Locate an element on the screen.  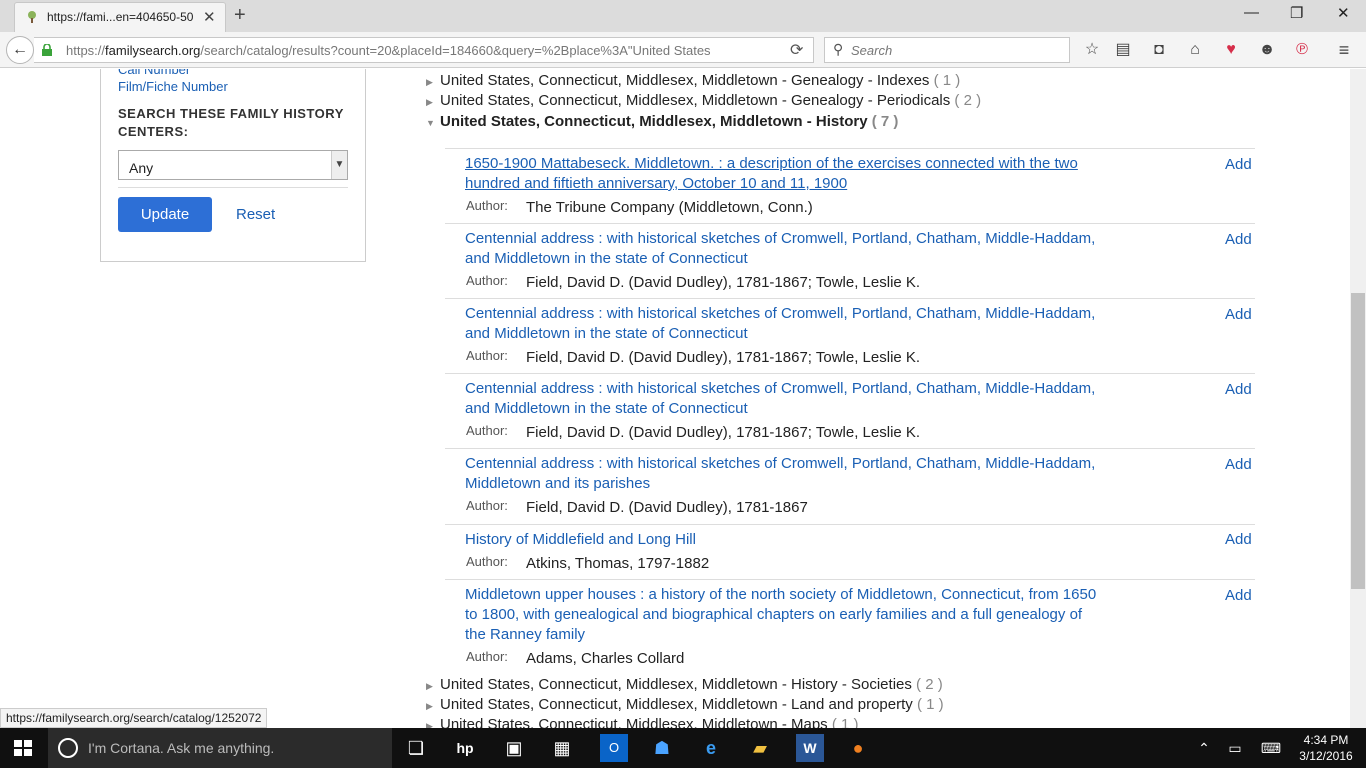
time-text: 4:34 PM is located at coordinates (1326, 740).